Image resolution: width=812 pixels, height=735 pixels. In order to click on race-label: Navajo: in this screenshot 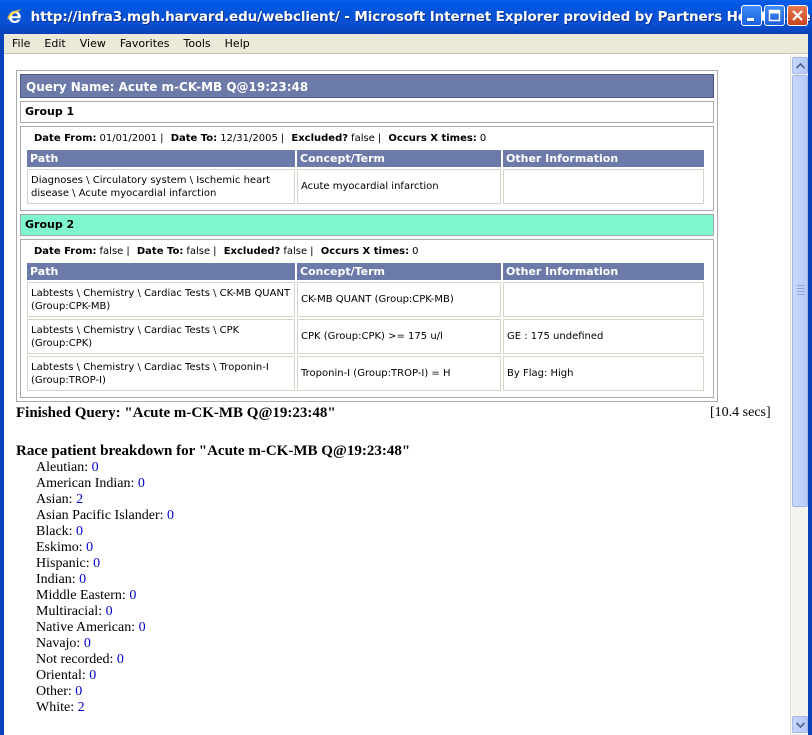, I will do `click(60, 643)`.